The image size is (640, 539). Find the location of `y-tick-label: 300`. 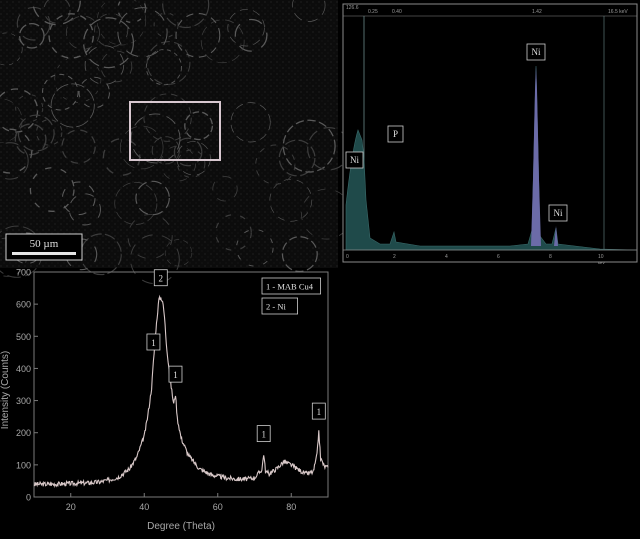

y-tick-label: 300 is located at coordinates (23, 401).